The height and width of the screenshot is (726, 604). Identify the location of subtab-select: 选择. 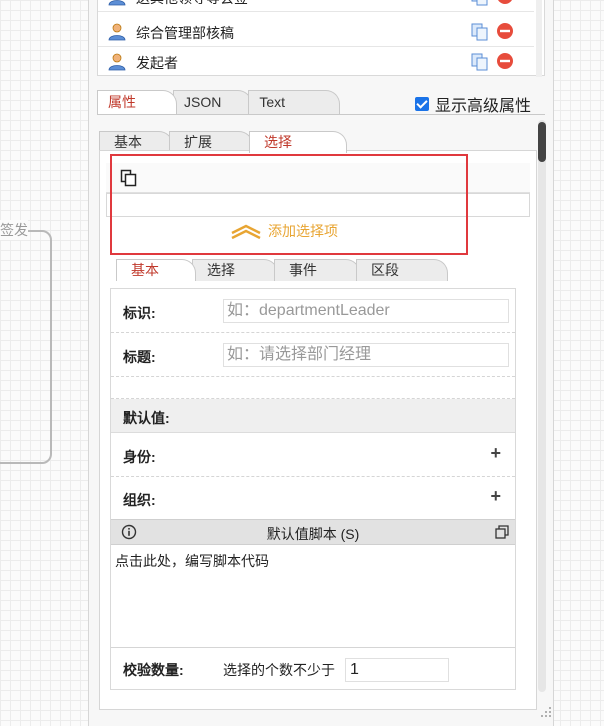
(298, 142).